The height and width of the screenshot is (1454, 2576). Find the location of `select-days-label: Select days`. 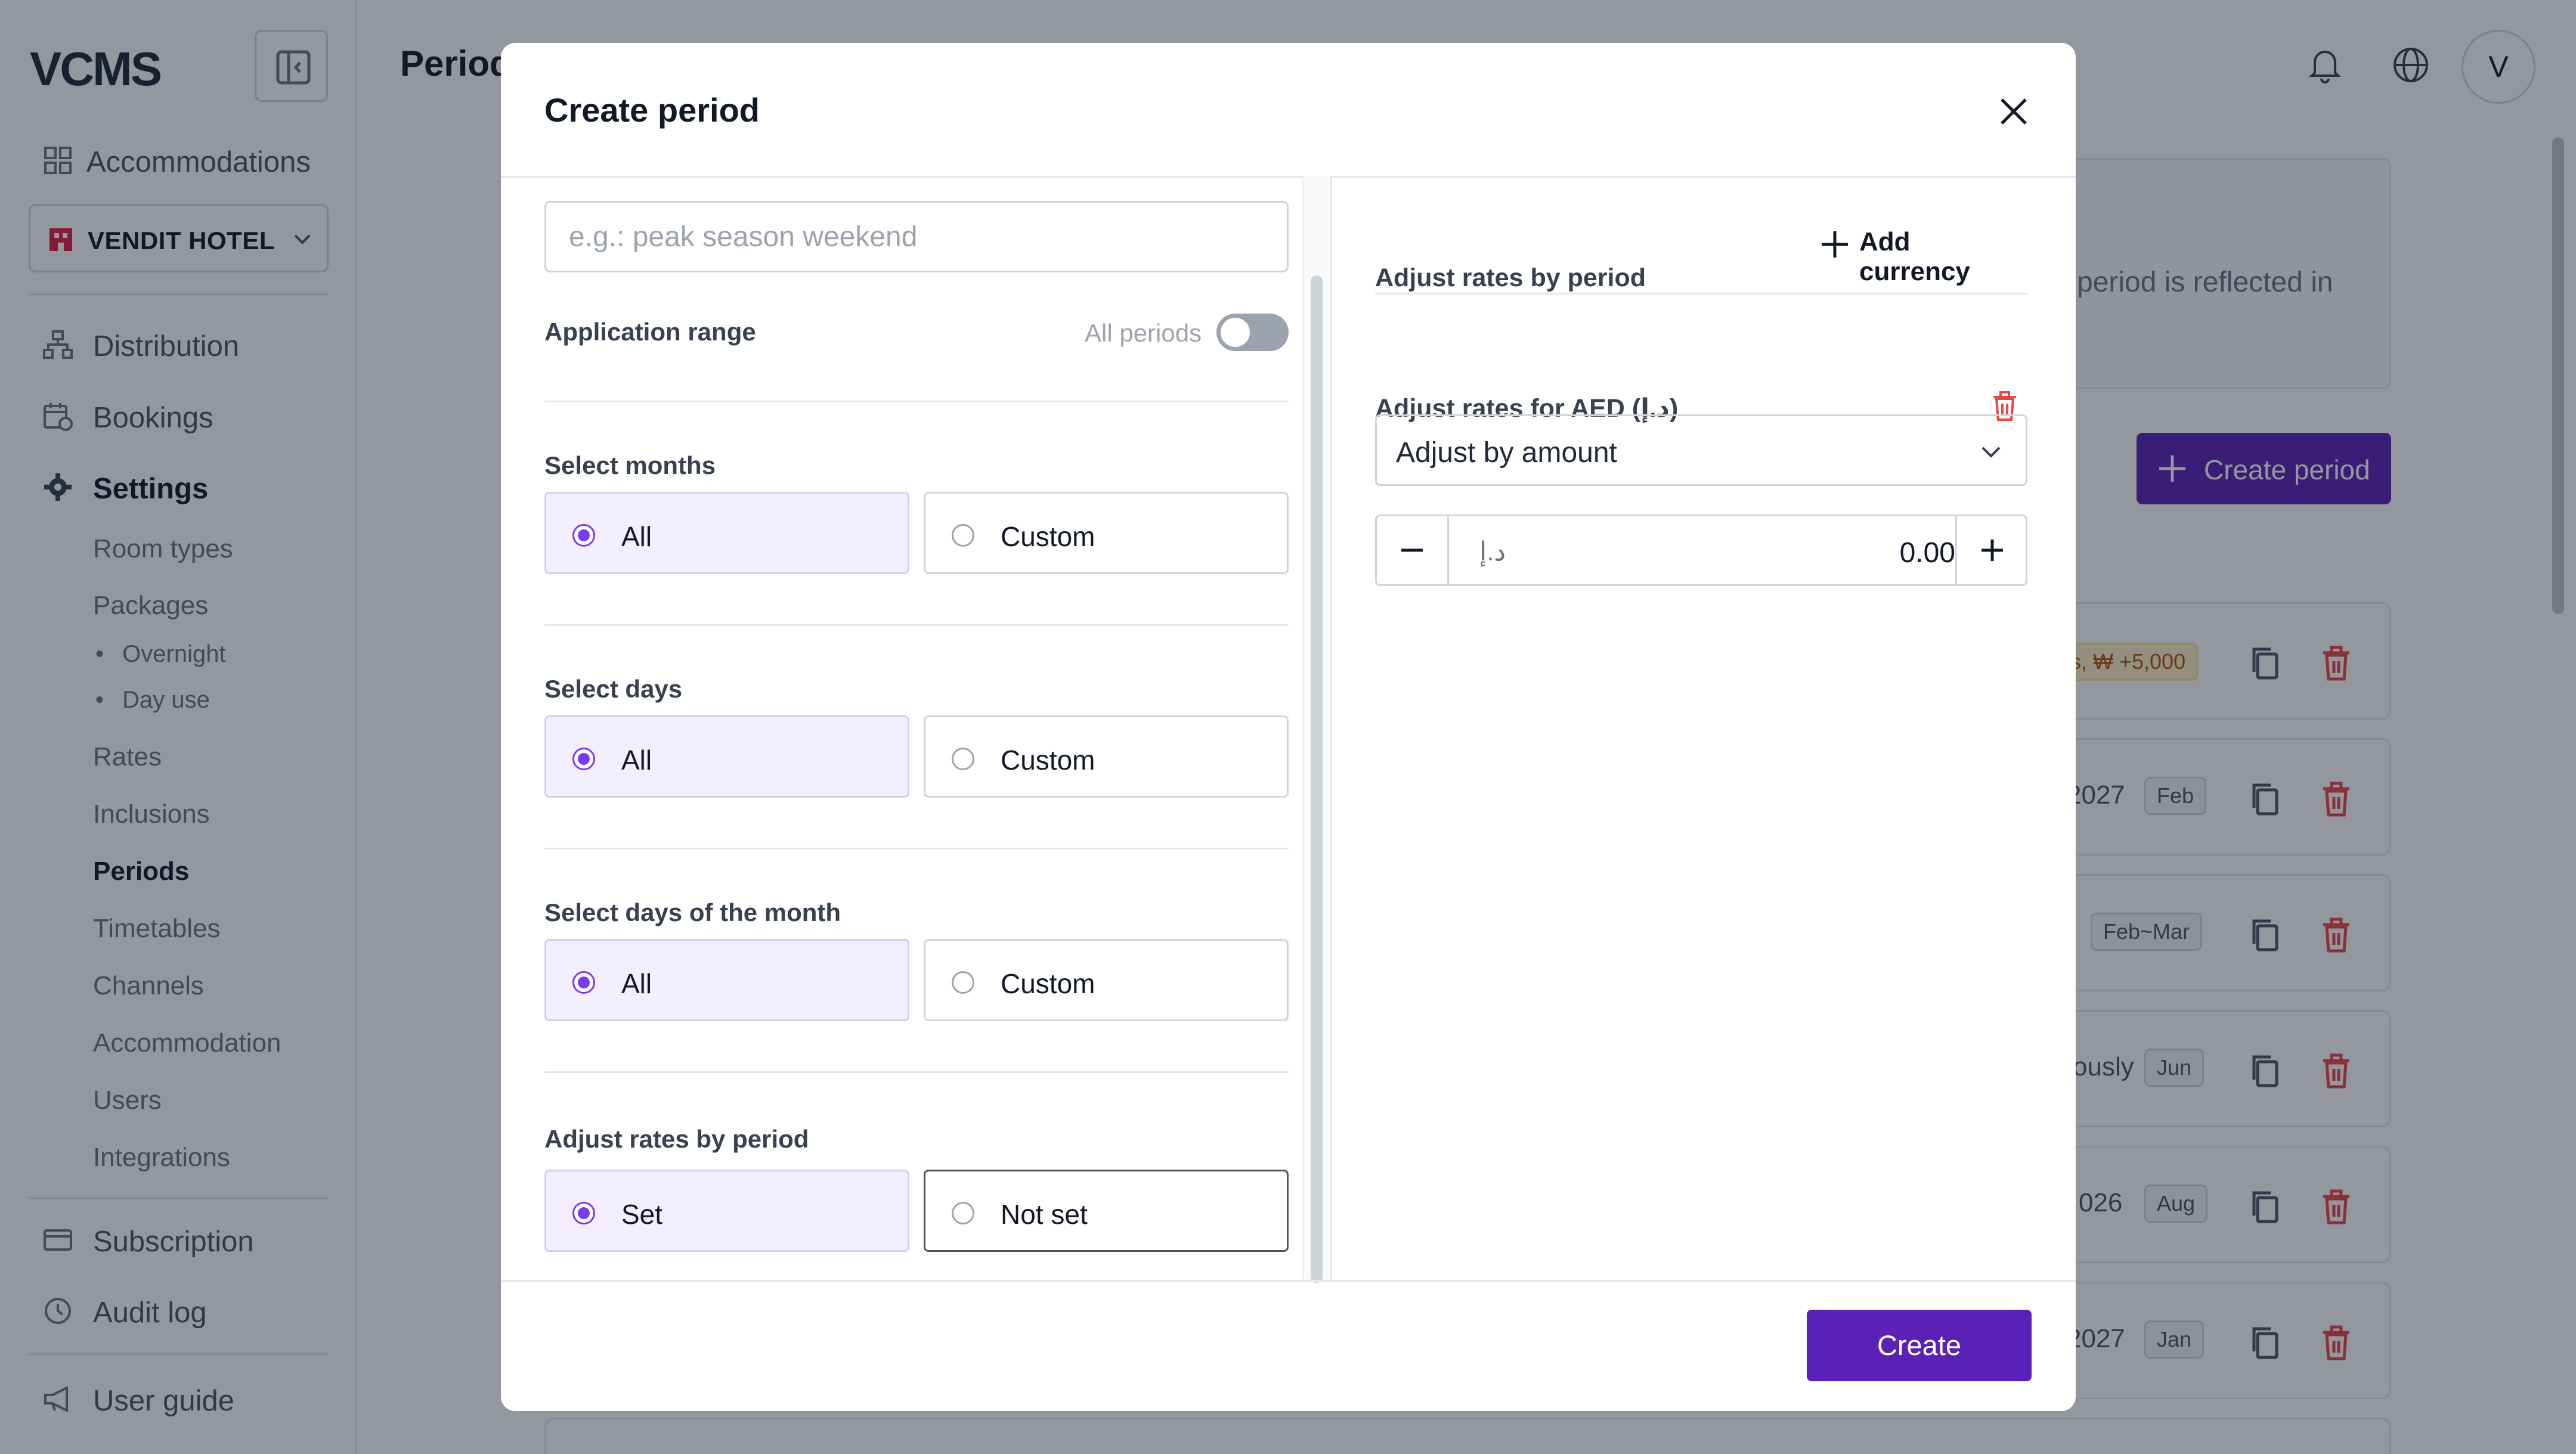

select-days-label: Select days is located at coordinates (614, 689).